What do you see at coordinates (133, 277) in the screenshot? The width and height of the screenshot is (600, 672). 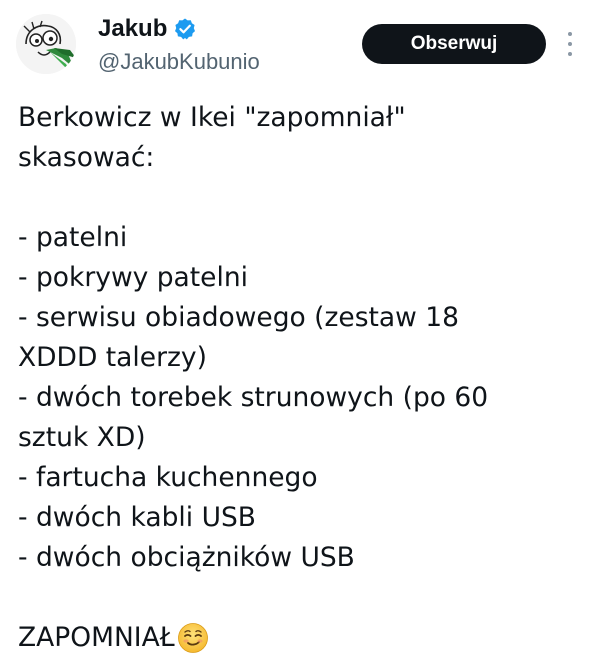 I see `tweet-line: - pokrywy patelni` at bounding box center [133, 277].